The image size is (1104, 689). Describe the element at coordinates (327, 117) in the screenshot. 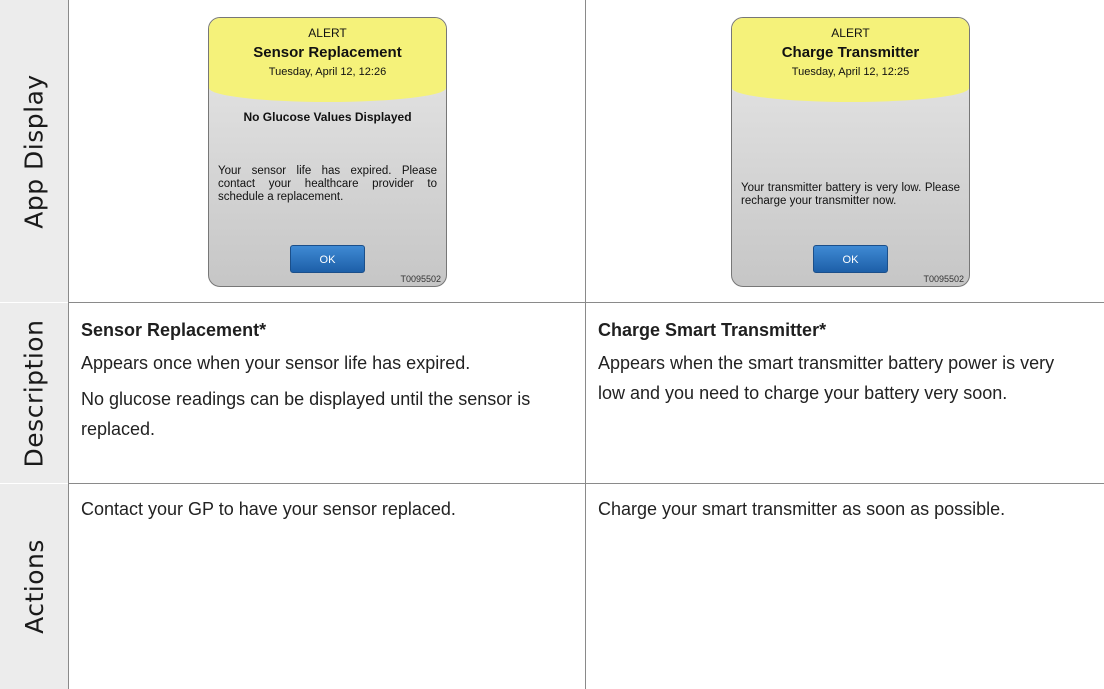

I see `alert-subtitle: No Glucose Values Displayed` at that location.